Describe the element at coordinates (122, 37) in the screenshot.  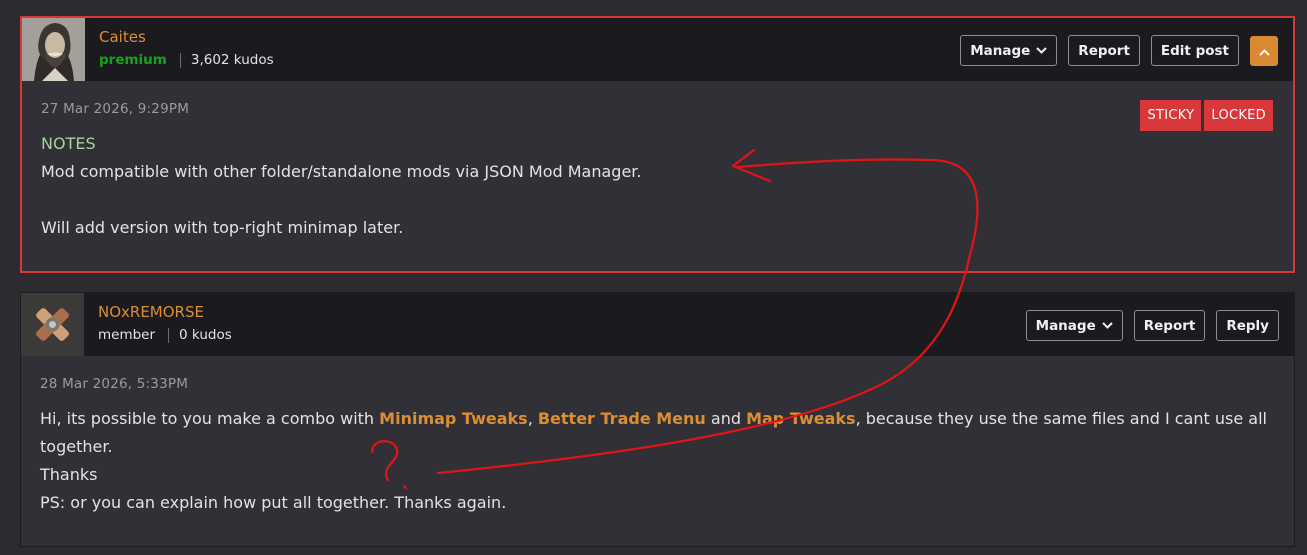
I see `author-name: Caites` at that location.